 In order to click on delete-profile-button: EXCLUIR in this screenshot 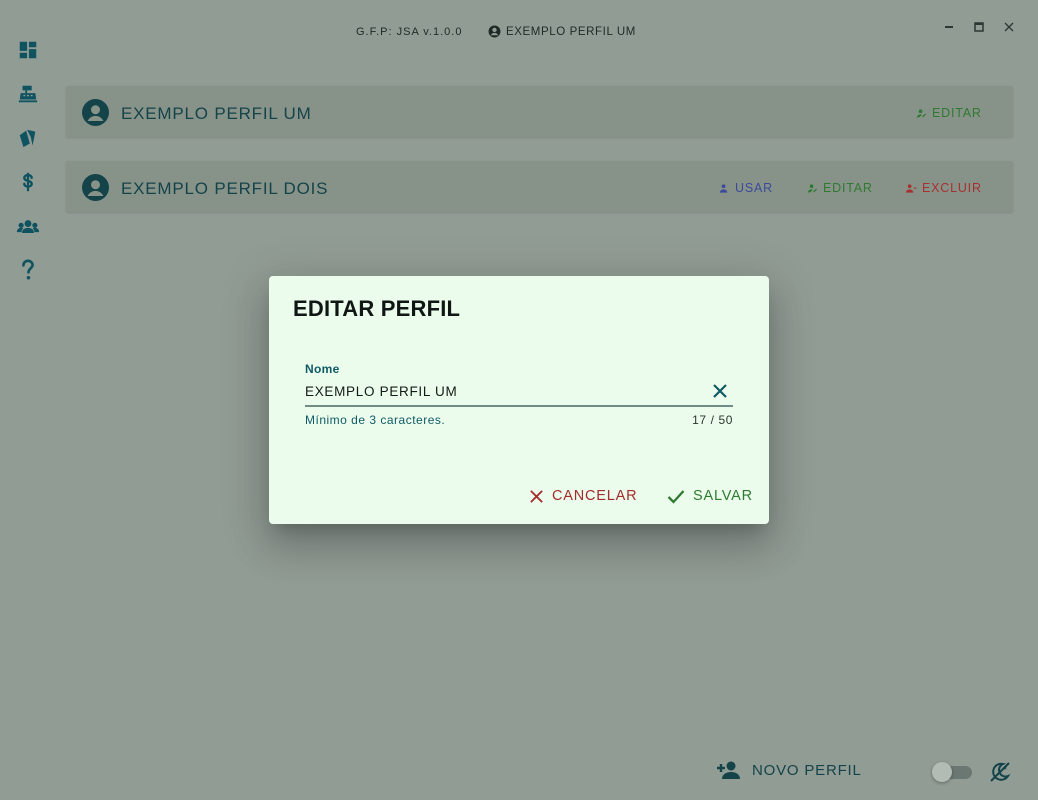, I will do `click(943, 188)`.